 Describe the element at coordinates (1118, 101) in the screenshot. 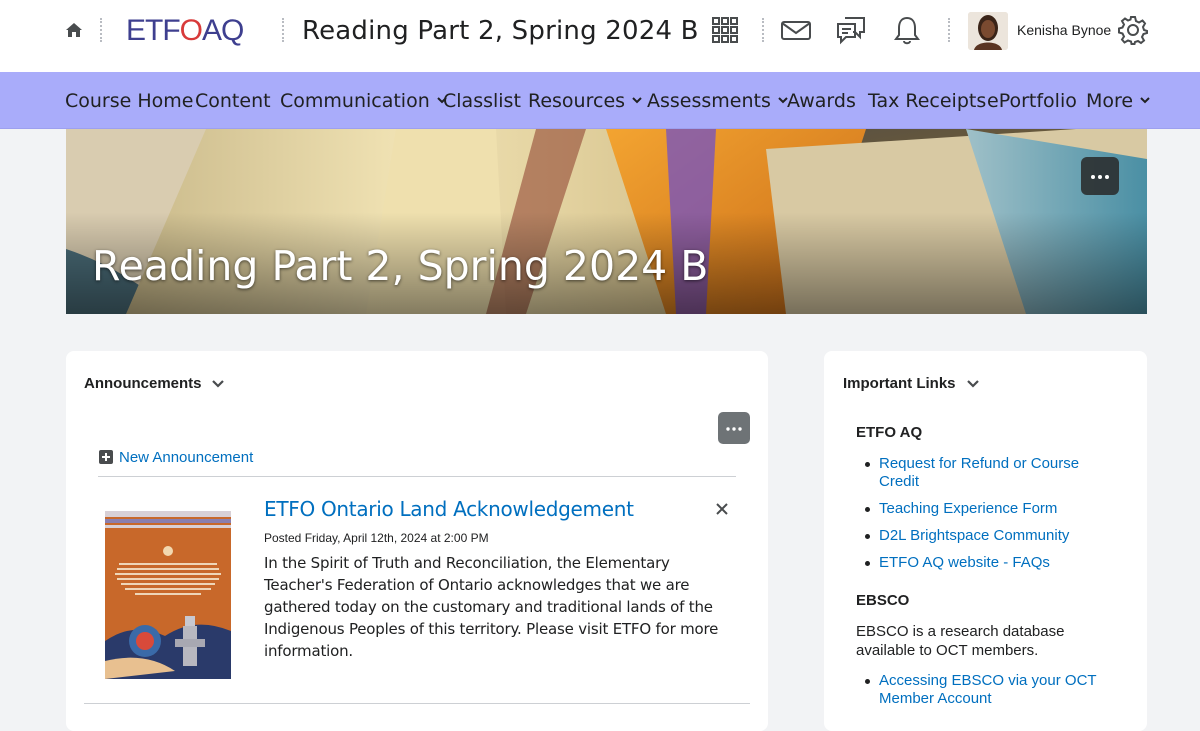

I see `nav-more: More` at that location.